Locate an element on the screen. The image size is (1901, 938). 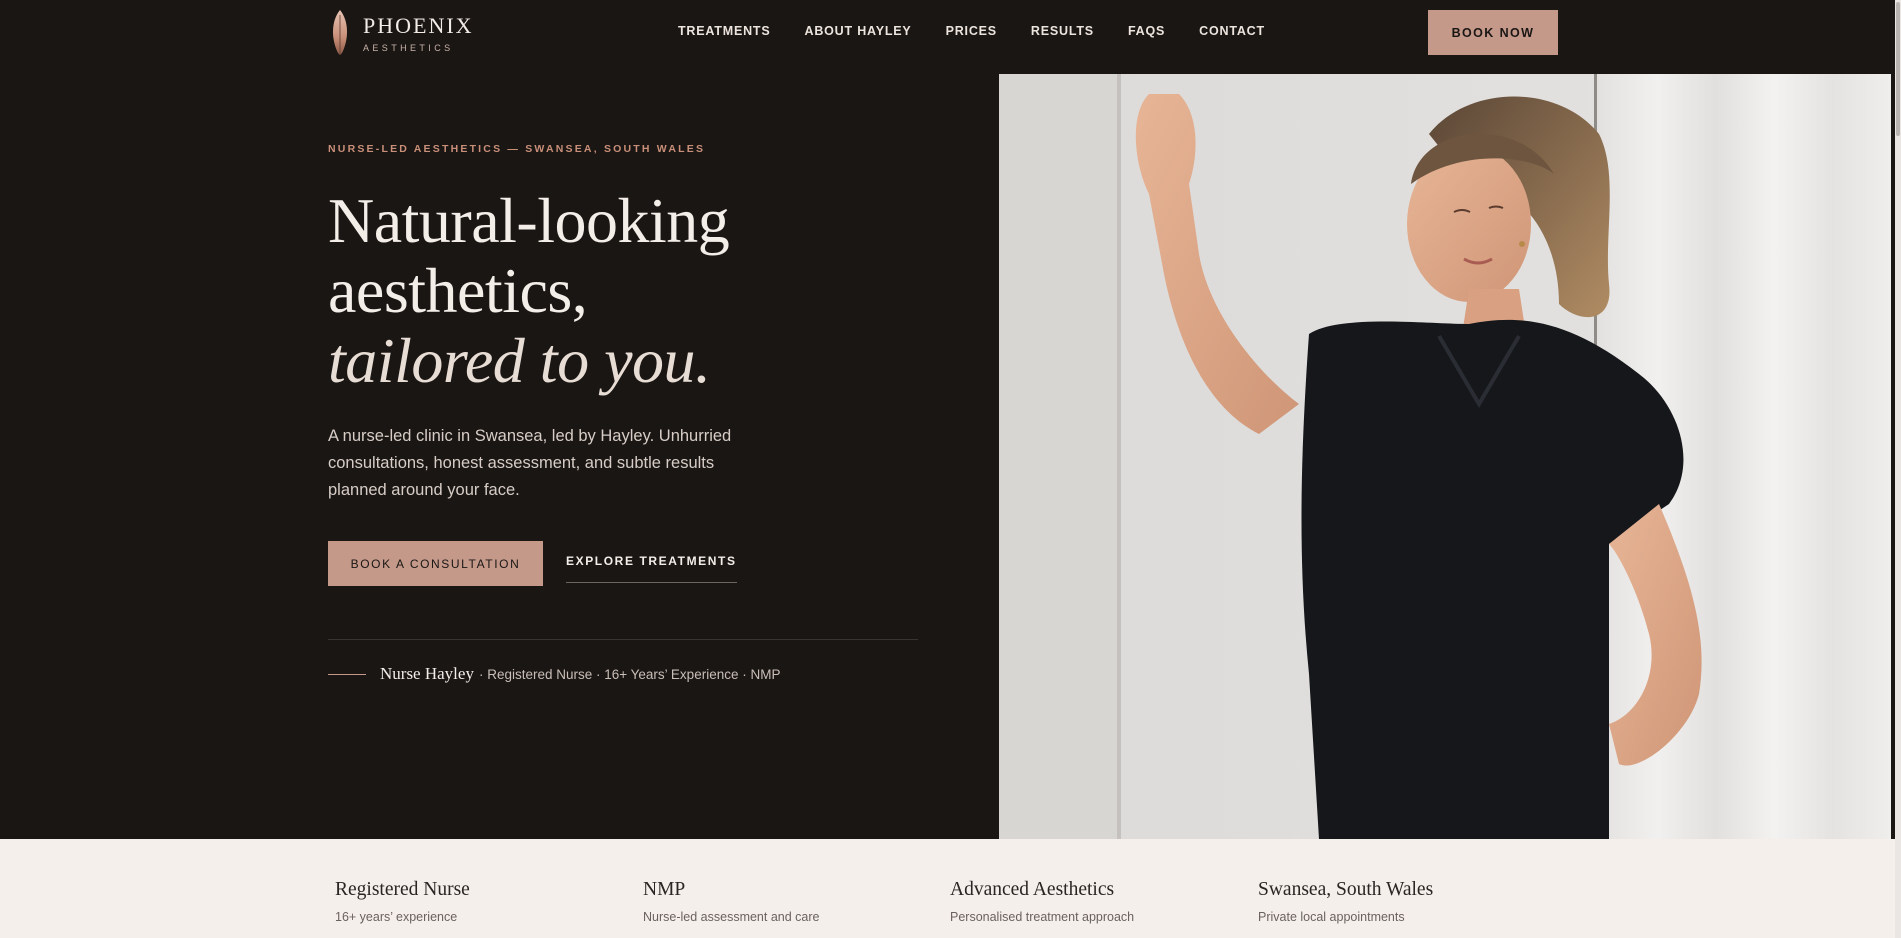
scrollbar-thumb is located at coordinates (1898, 69).